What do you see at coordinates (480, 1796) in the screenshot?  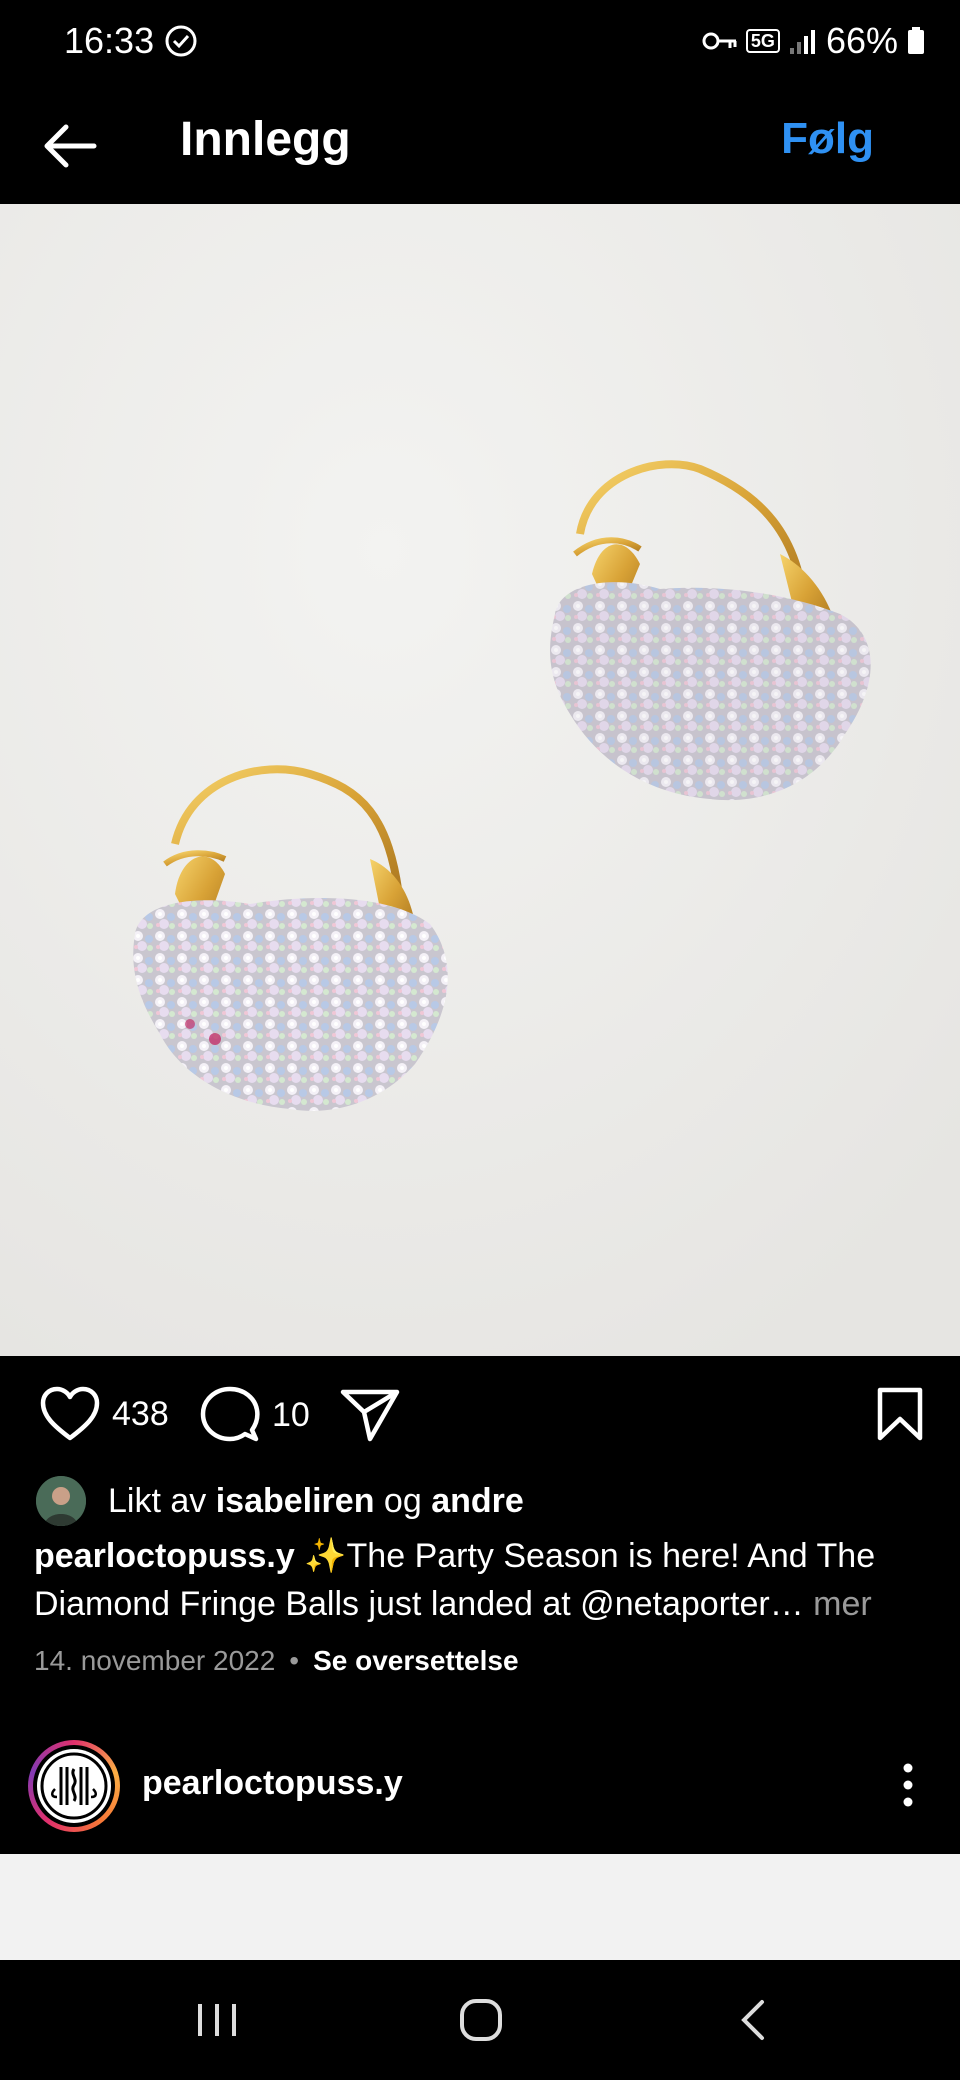 I see `next-post-header: pearloctopuss.y` at bounding box center [480, 1796].